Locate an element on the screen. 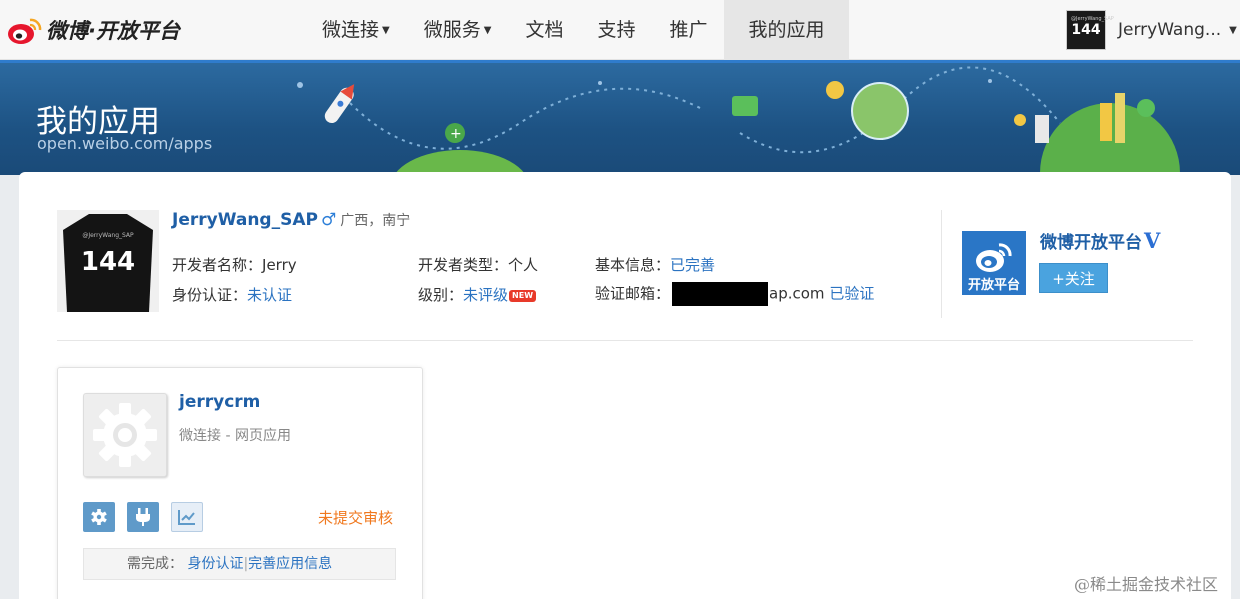  profile-name: JerryWang_SAP is located at coordinates (245, 220).